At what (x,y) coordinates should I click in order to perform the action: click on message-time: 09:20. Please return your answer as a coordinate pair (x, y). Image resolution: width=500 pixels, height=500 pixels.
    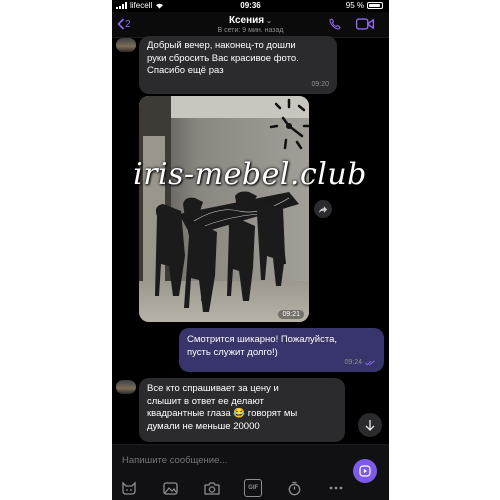
    Looking at the image, I should click on (320, 84).